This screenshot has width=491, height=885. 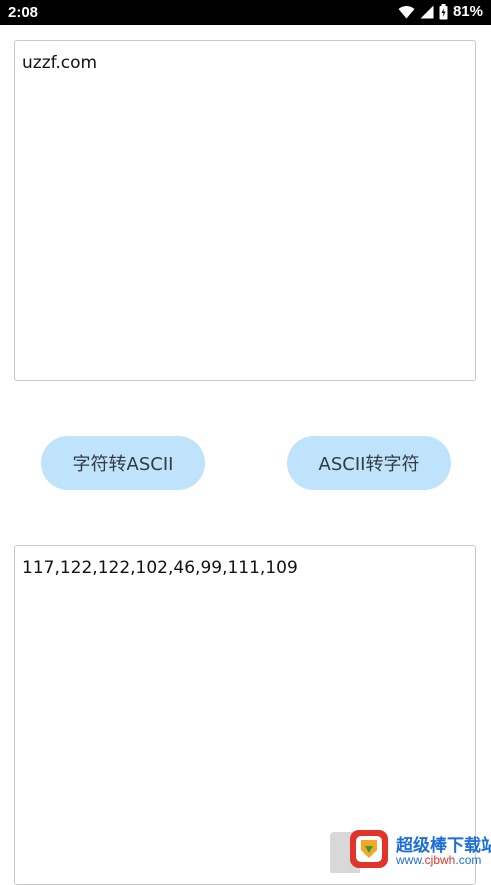 I want to click on watermark-url: www.cjbwh.com, so click(x=438, y=860).